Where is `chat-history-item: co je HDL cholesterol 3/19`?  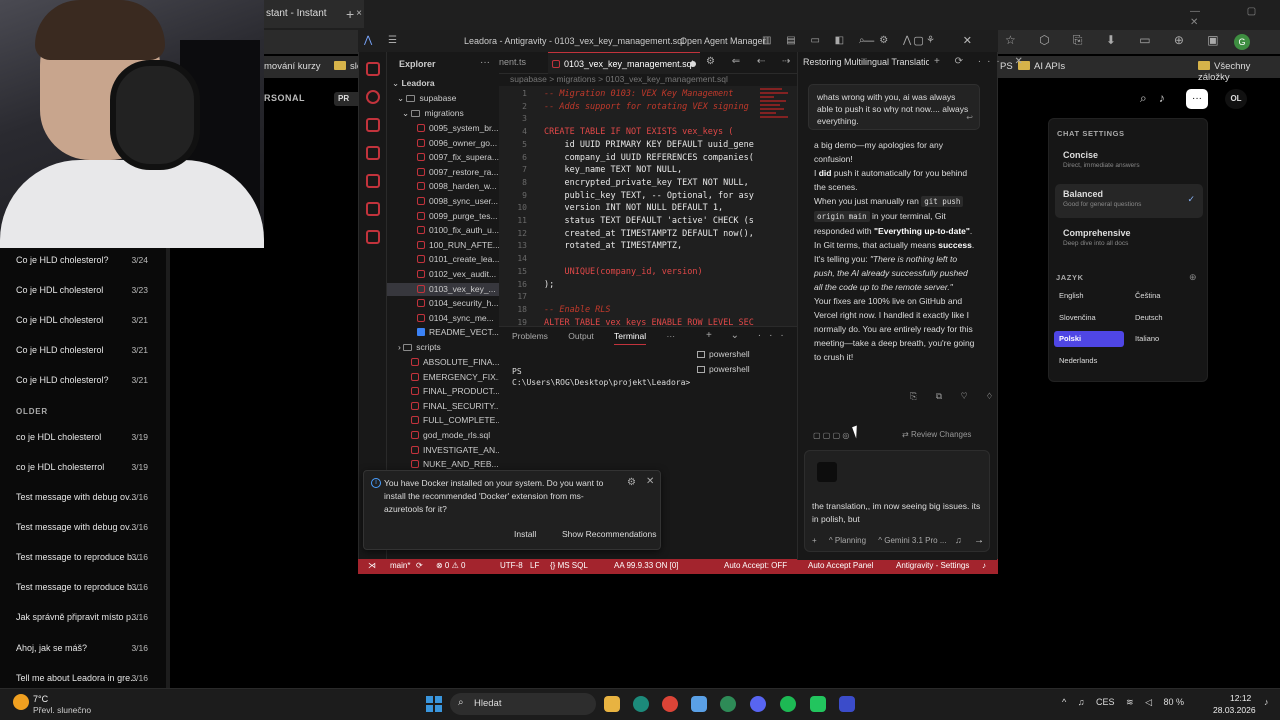 chat-history-item: co je HDL cholesterol 3/19 is located at coordinates (86, 437).